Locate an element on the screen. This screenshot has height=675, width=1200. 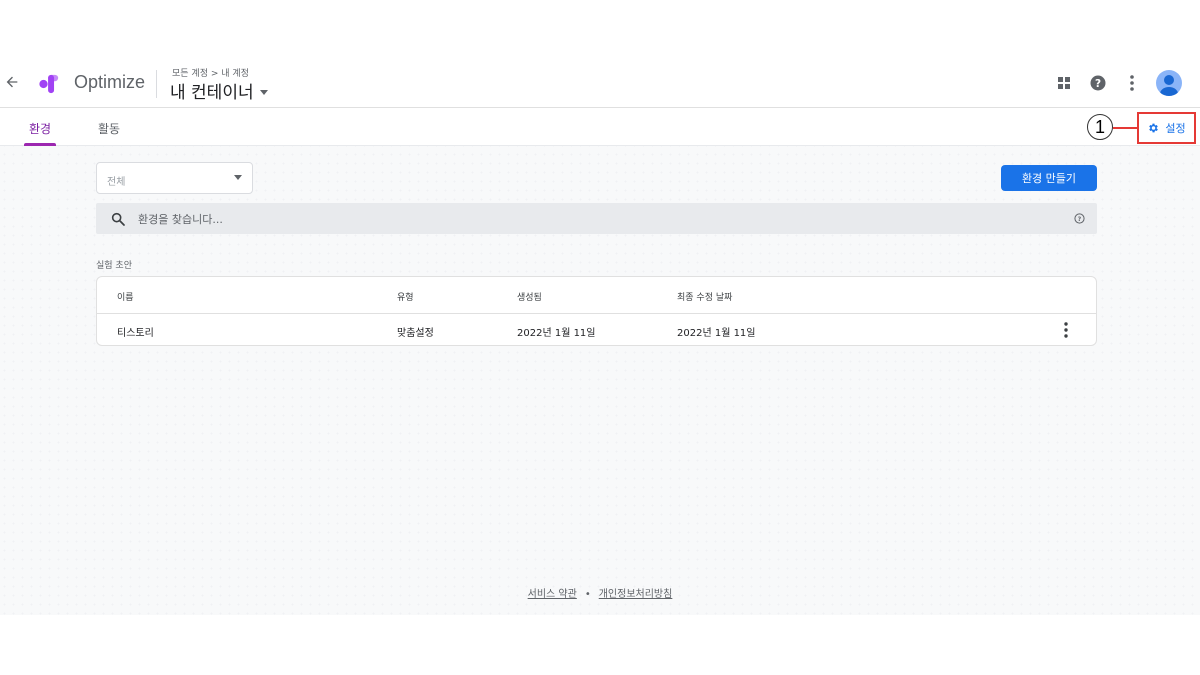
settings-label: 설정 is located at coordinates (1175, 128).